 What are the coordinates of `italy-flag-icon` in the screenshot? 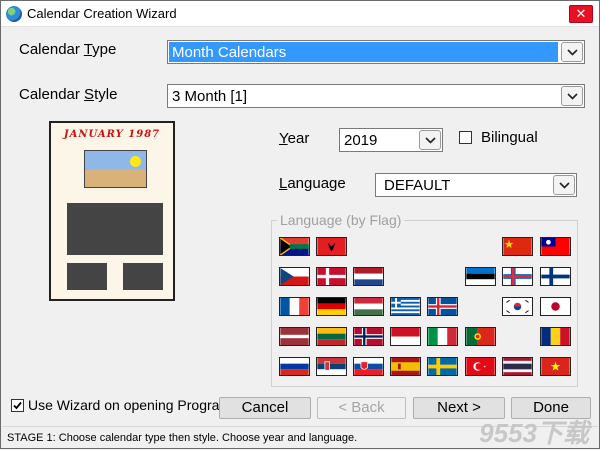 It's located at (442, 336).